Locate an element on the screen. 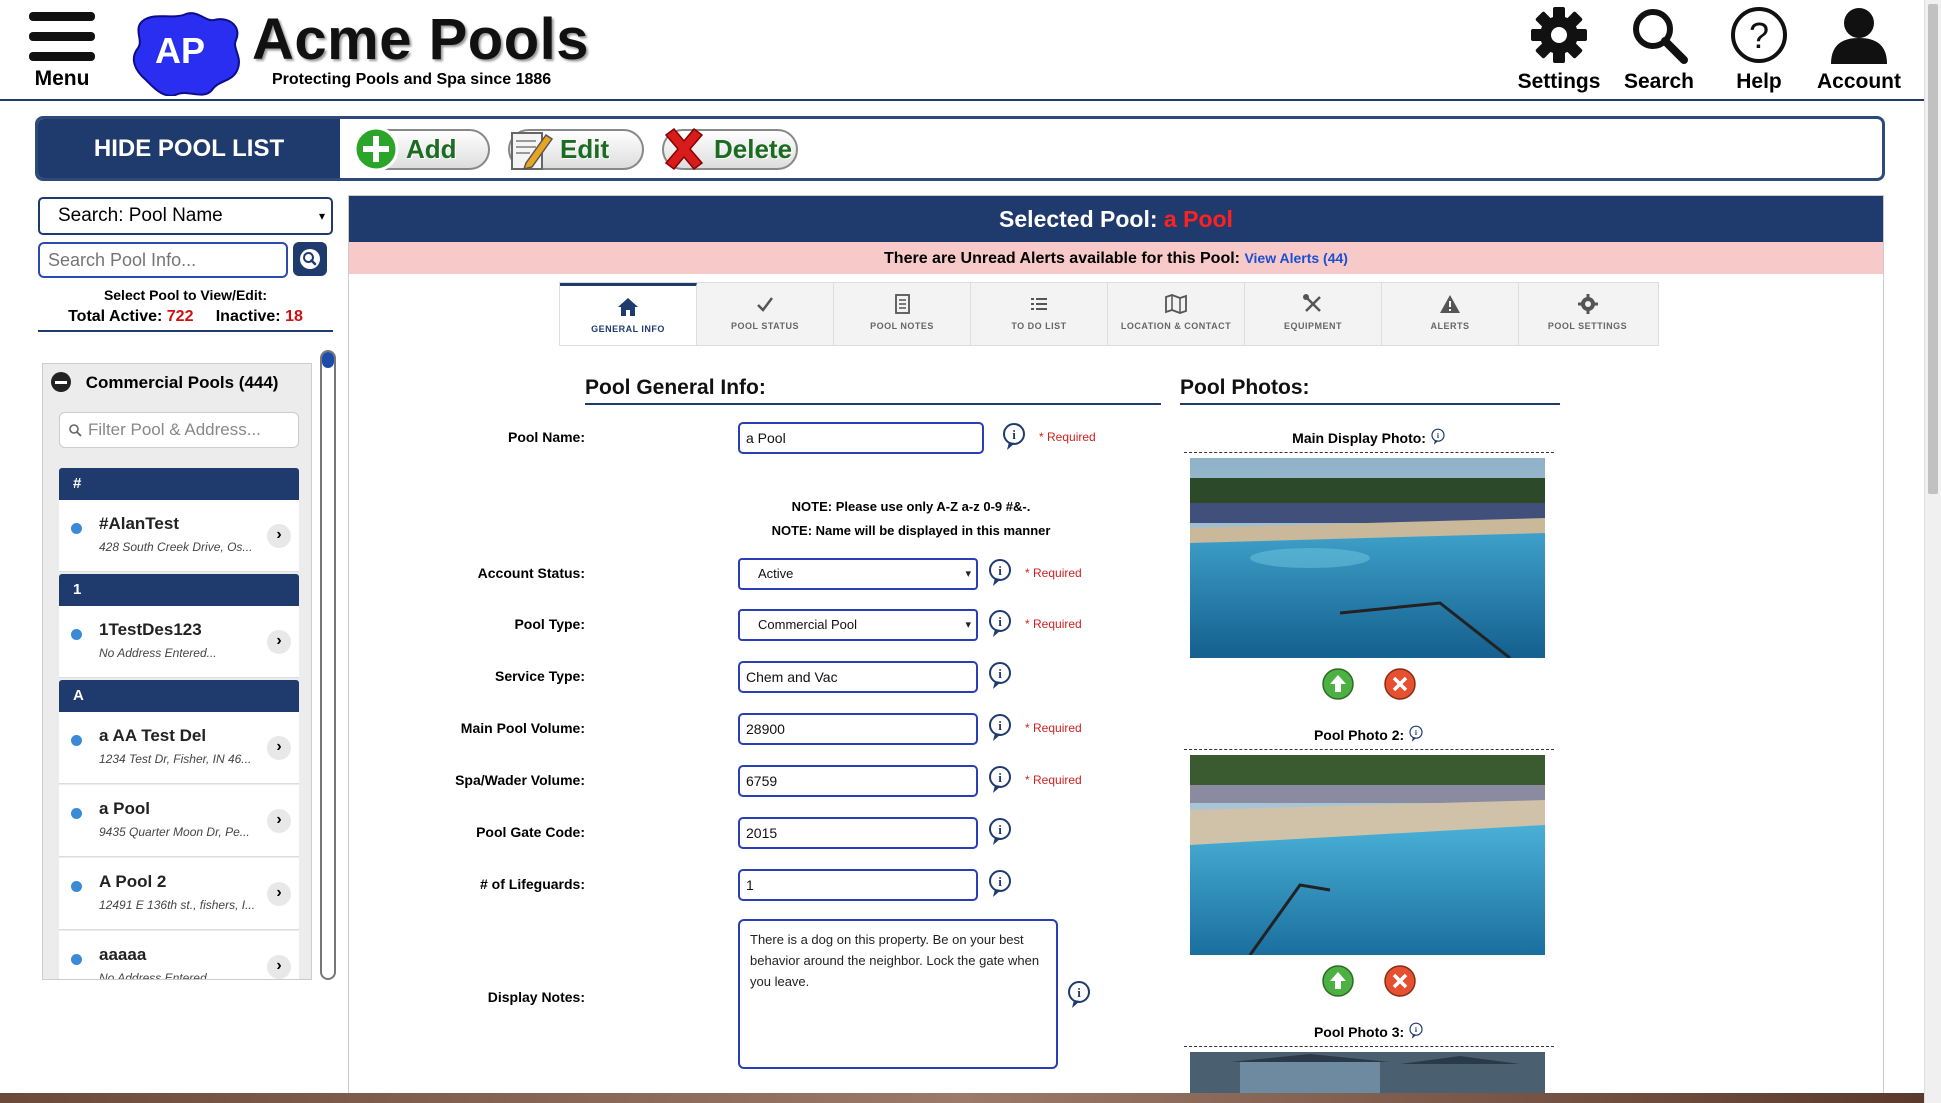  map-icon is located at coordinates (1176, 304).